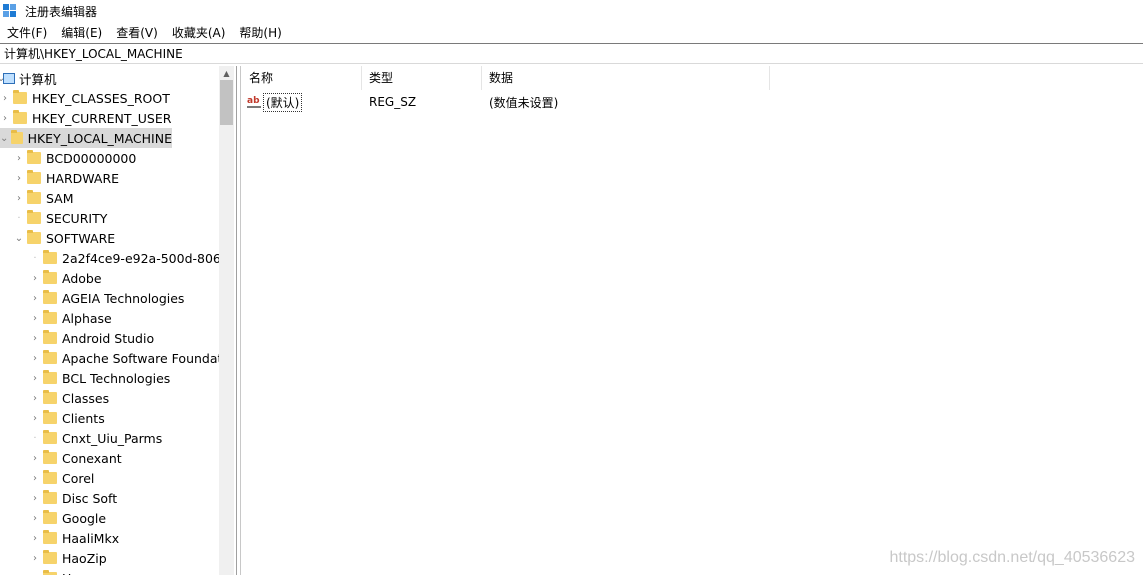  I want to click on tree-item-label: HKEY_LOCAL_MACHINE, so click(99, 138).